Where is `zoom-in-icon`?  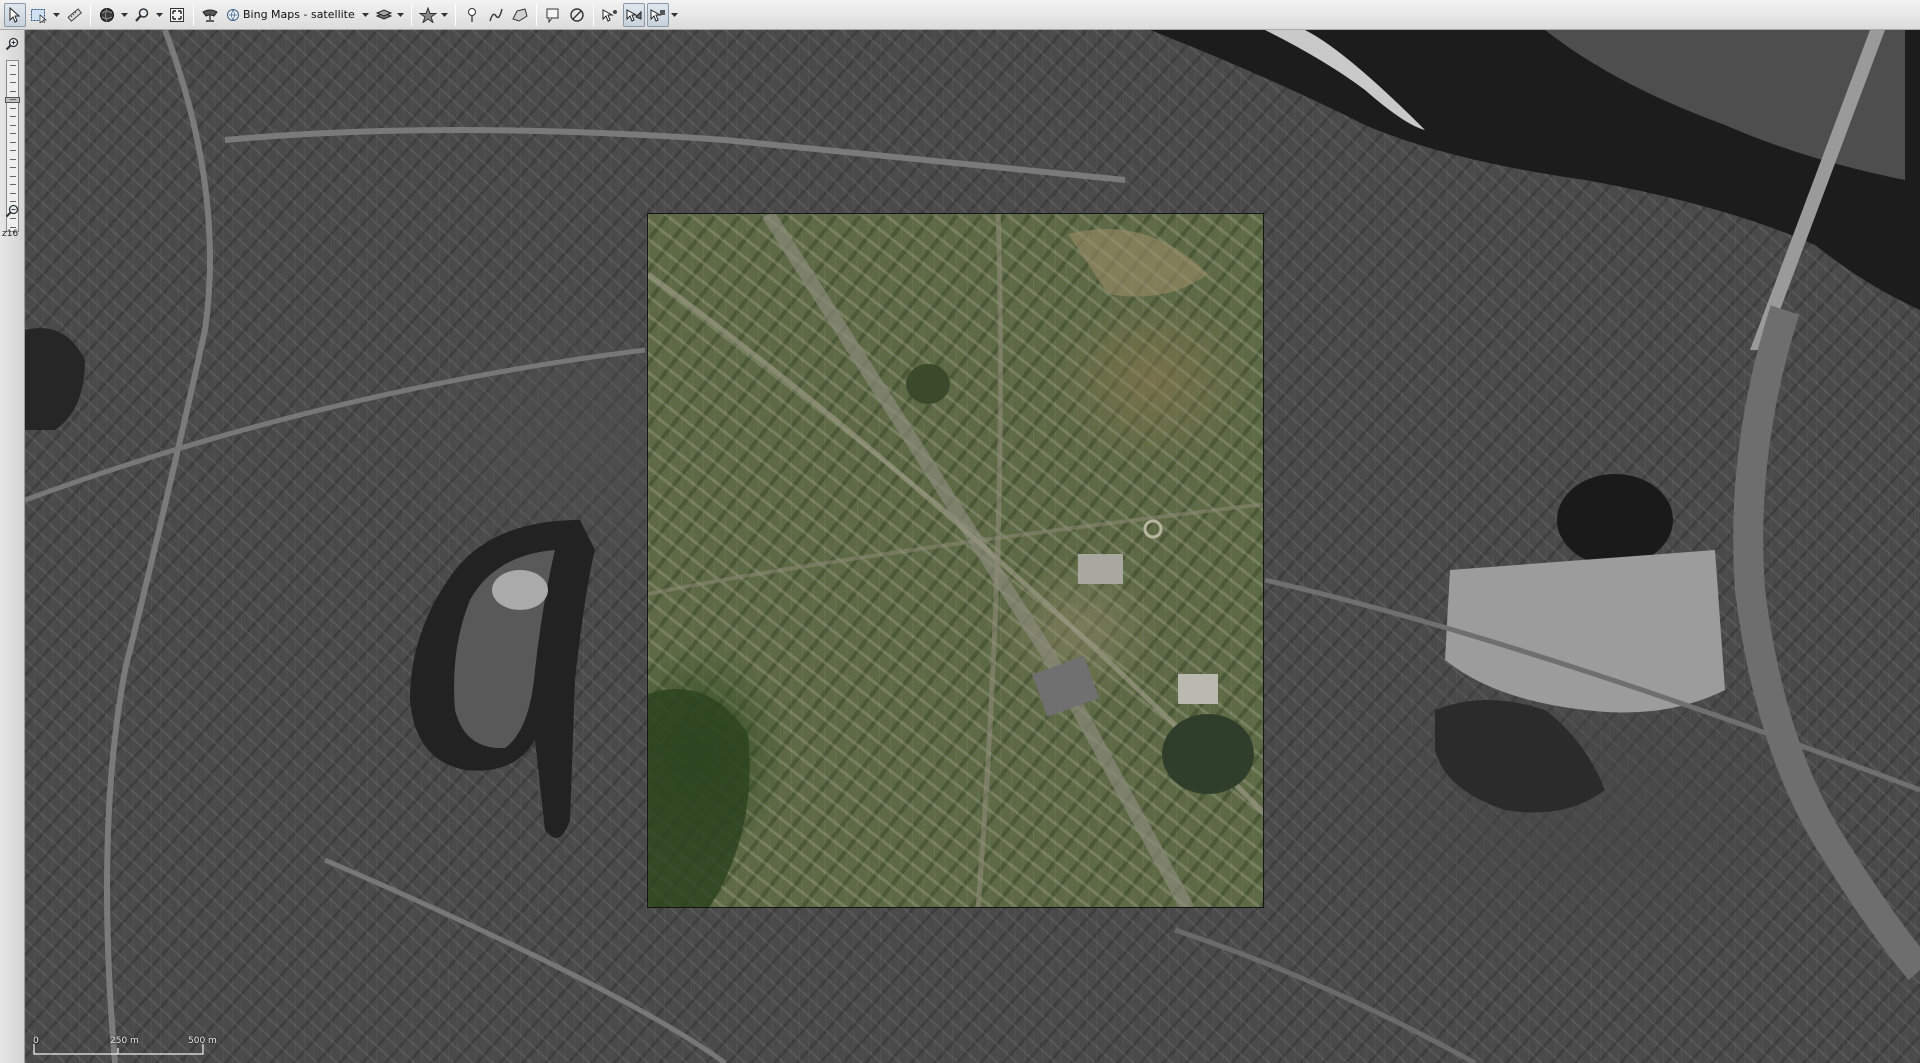 zoom-in-icon is located at coordinates (12, 44).